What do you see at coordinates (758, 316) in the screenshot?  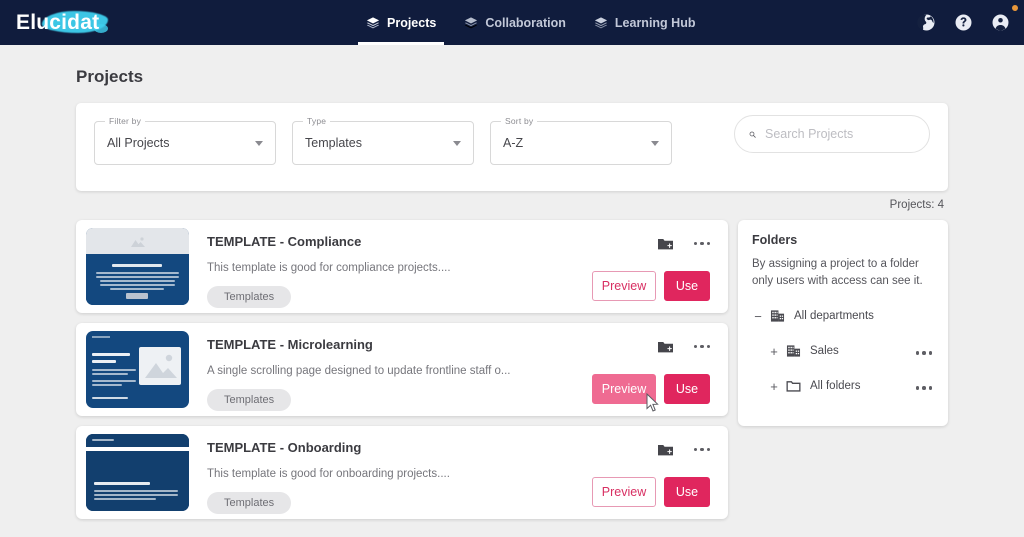 I see `collapse-toggle-icon: −` at bounding box center [758, 316].